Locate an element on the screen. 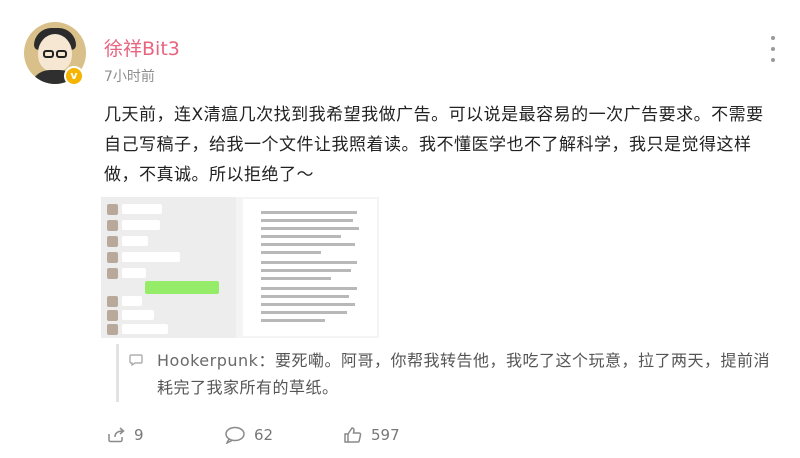 The height and width of the screenshot is (458, 800). repost-button: 9 is located at coordinates (125, 435).